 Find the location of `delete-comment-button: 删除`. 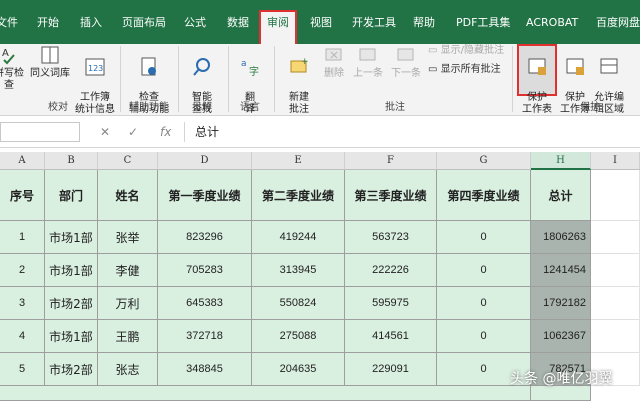

delete-comment-button: 删除 is located at coordinates (334, 62).